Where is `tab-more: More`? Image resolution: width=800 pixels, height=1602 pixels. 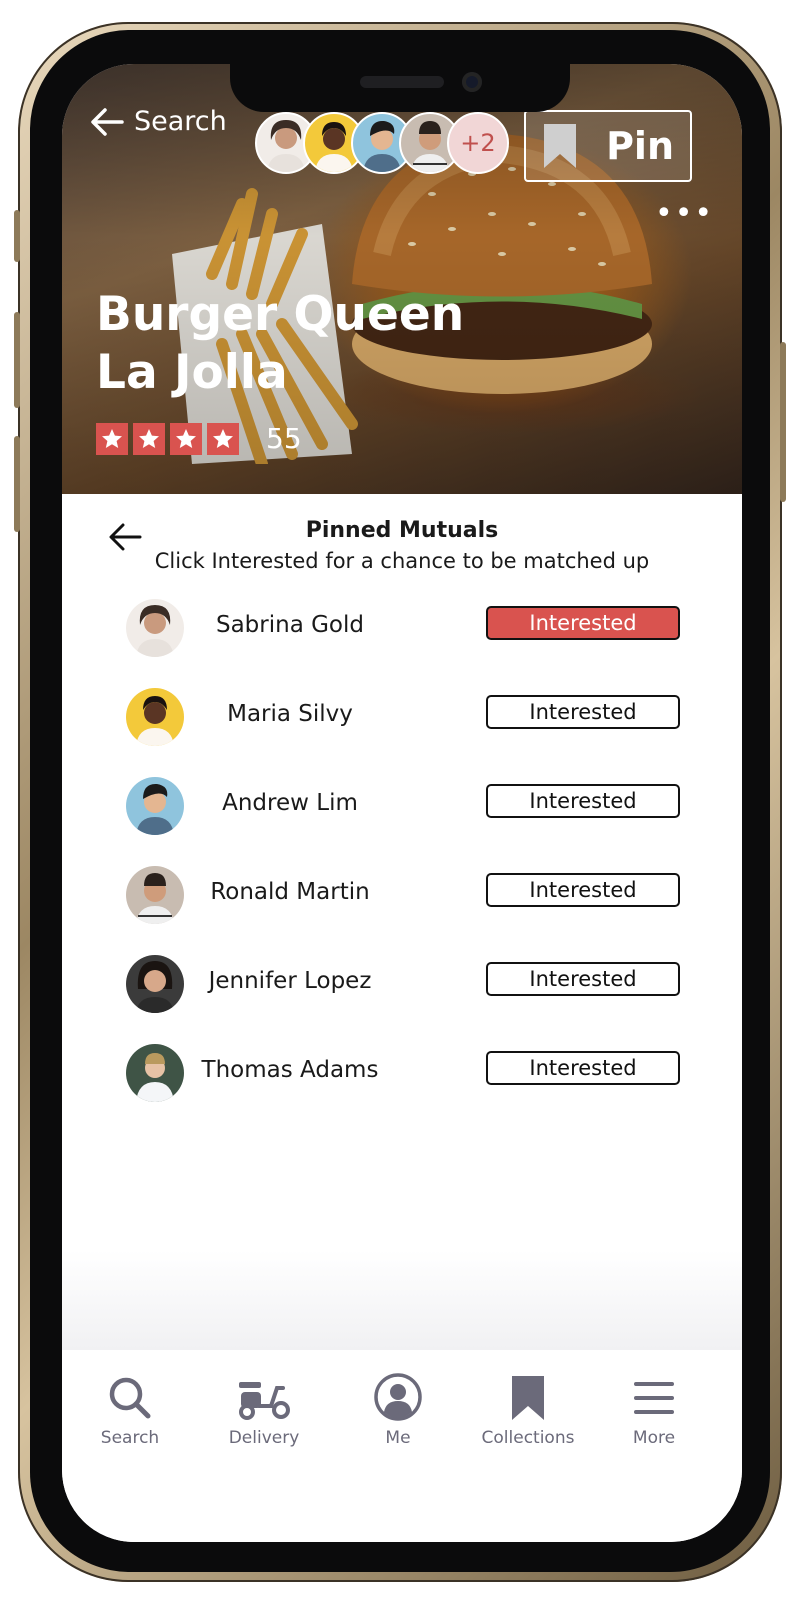 tab-more: More is located at coordinates (654, 1412).